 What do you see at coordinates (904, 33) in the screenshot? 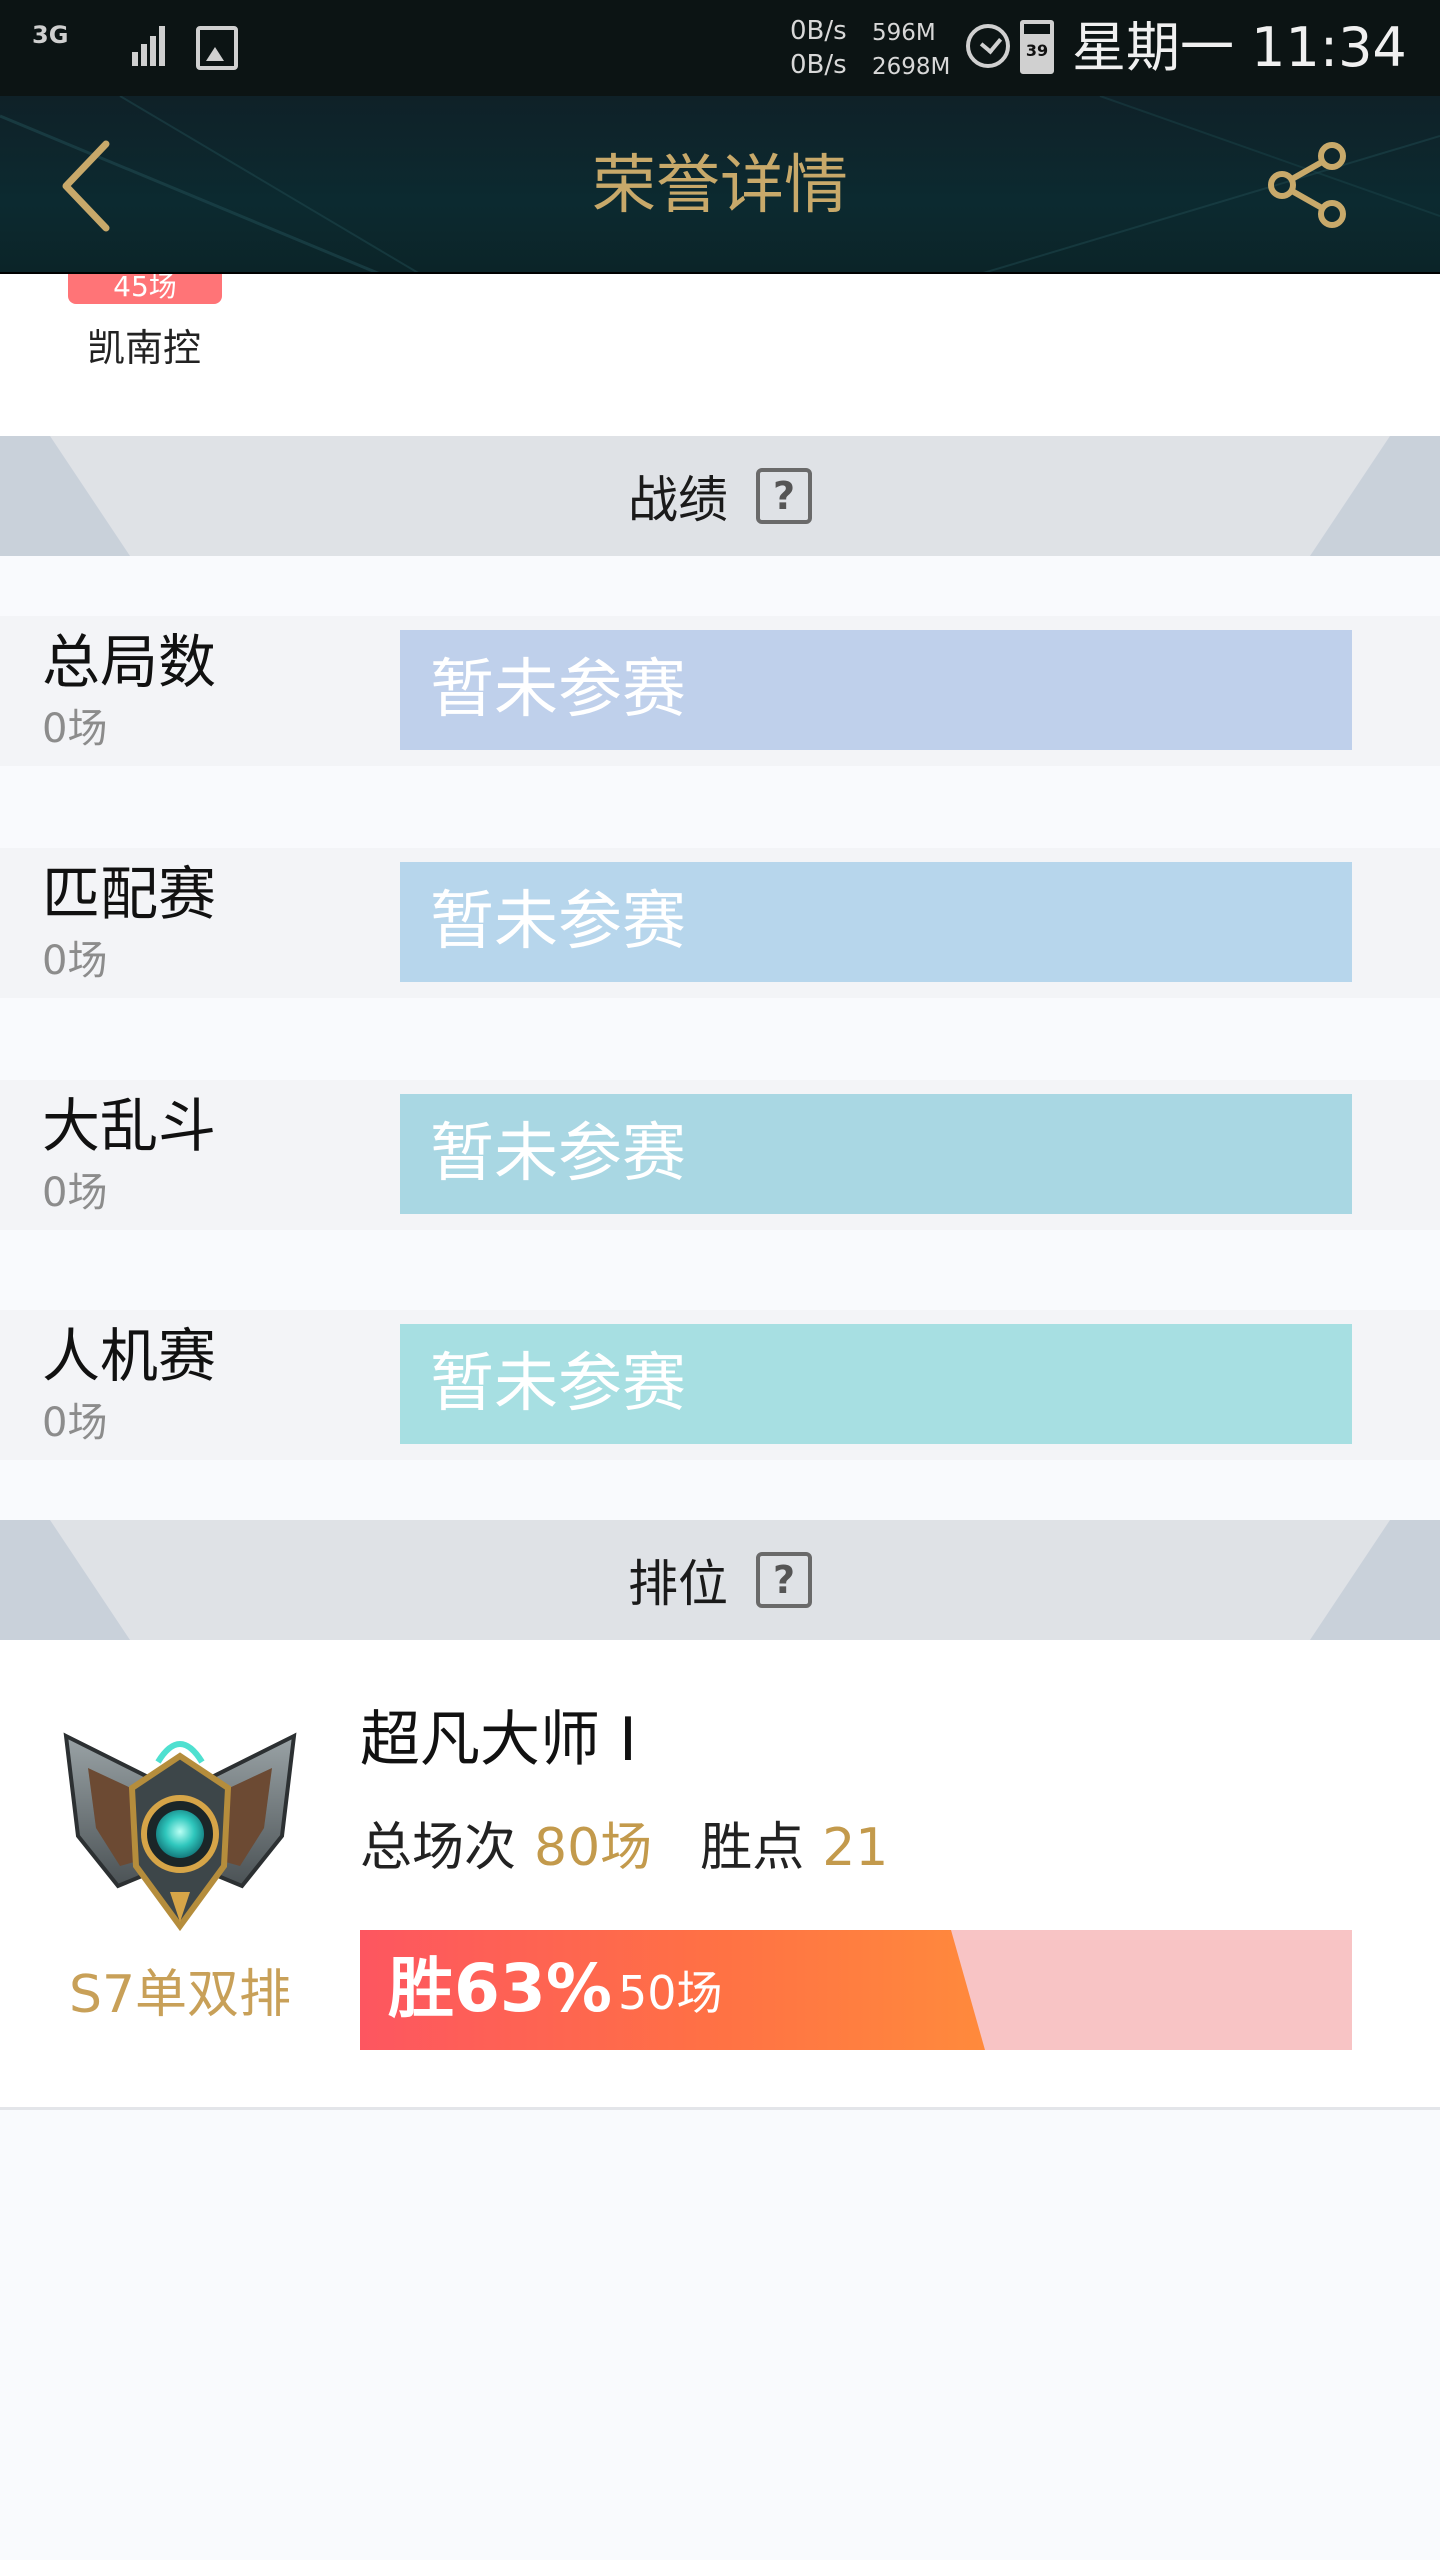
I see `memory-1: 596M` at bounding box center [904, 33].